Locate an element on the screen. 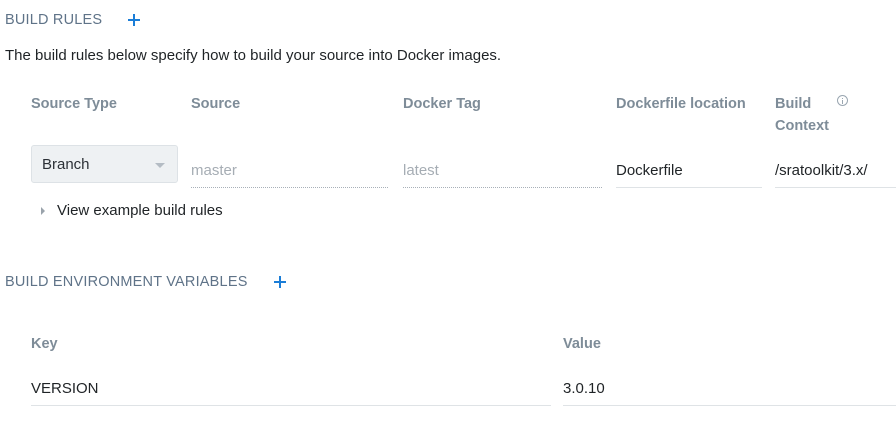 This screenshot has width=896, height=428. add-build-rule-plus-icon is located at coordinates (134, 20).